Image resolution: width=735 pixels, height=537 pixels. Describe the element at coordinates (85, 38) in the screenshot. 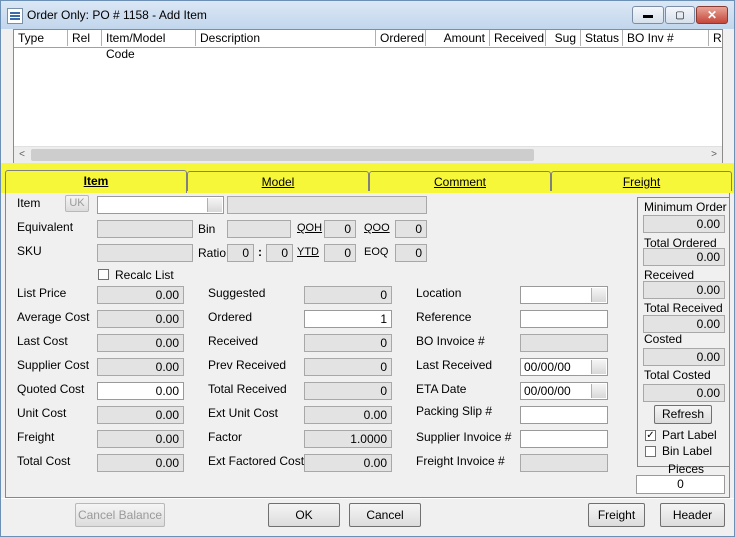

I see `col-rel: Rel` at that location.